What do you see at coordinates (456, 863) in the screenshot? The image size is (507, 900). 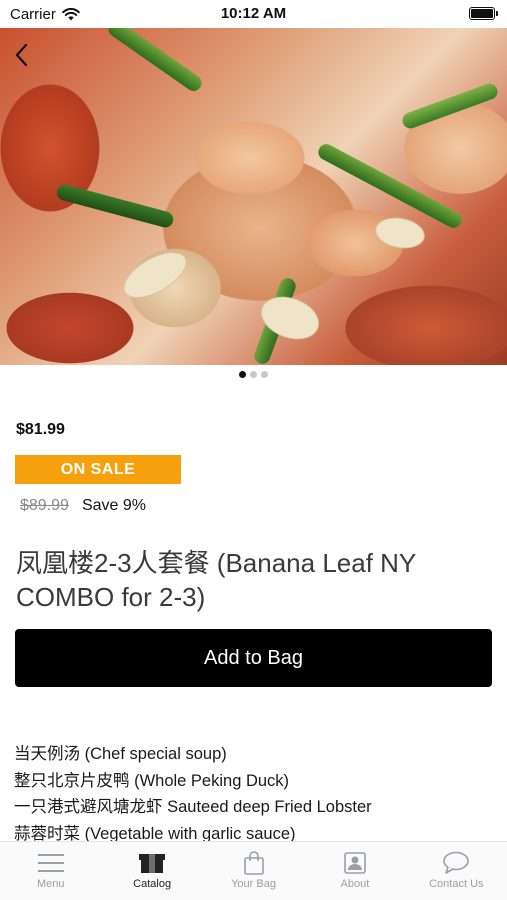 I see `chat-bubble-icon` at bounding box center [456, 863].